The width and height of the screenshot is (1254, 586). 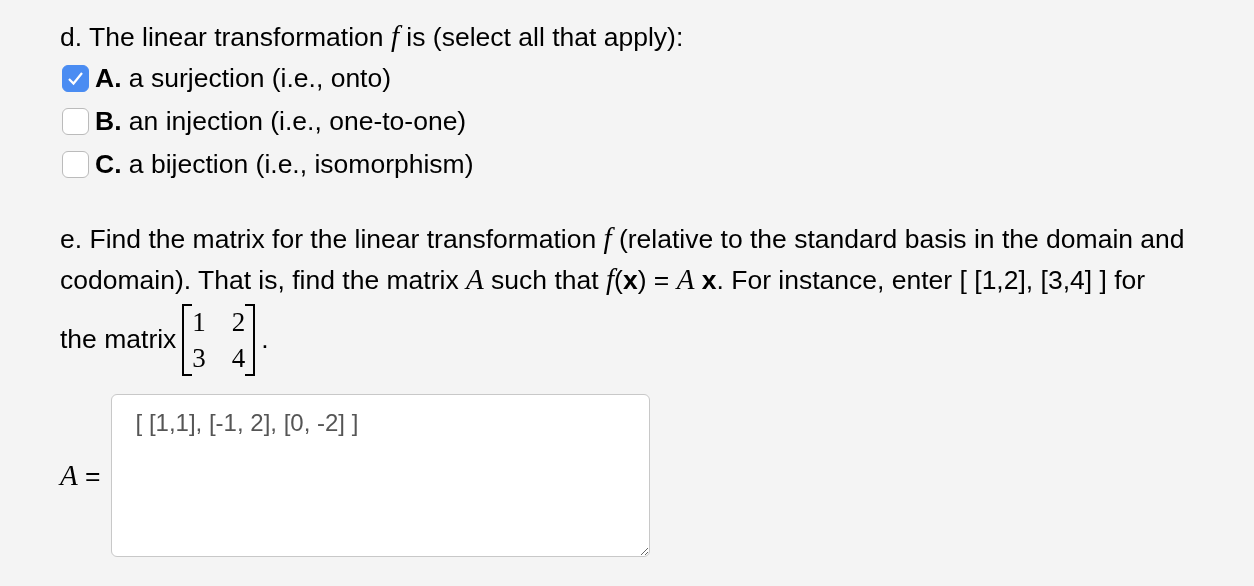 I want to click on check-icon, so click(x=75, y=78).